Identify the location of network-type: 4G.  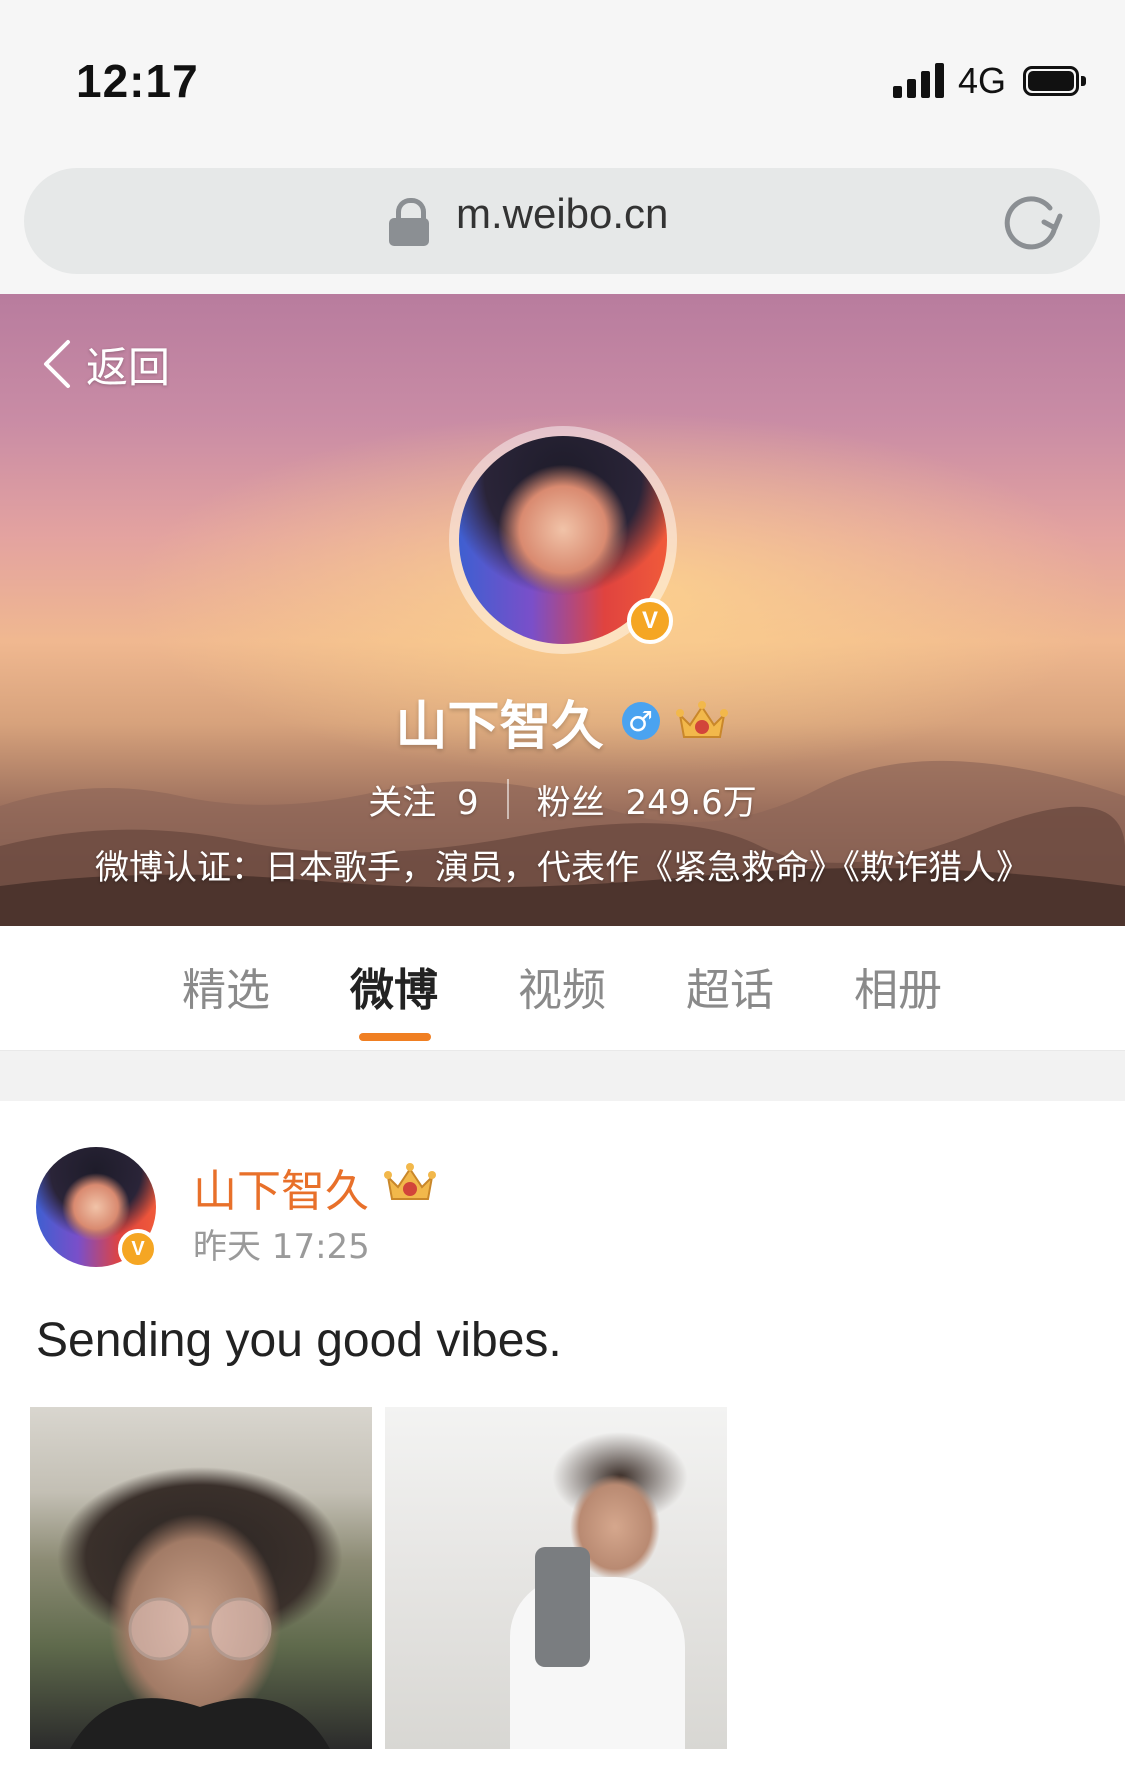
(982, 80).